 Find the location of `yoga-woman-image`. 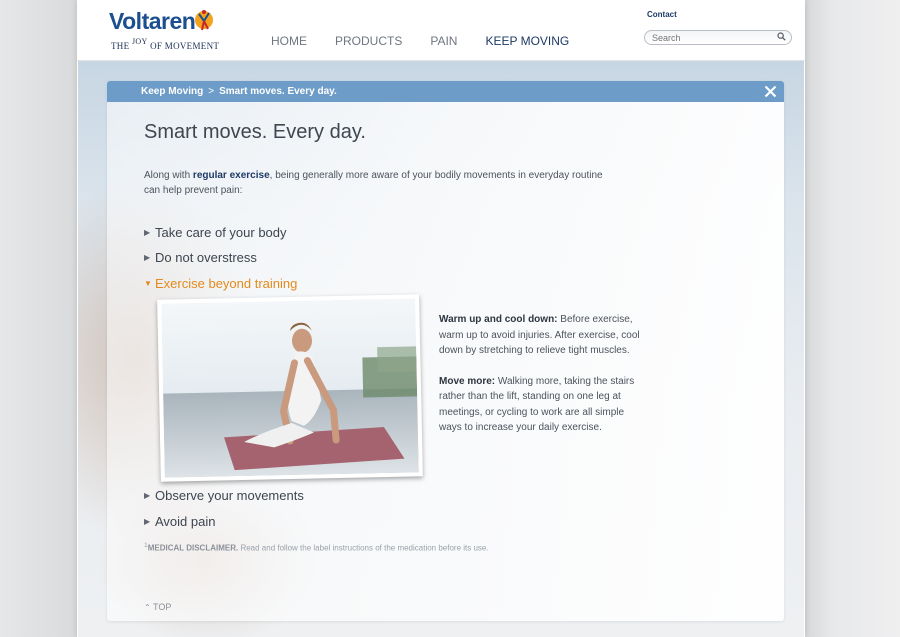

yoga-woman-image is located at coordinates (290, 388).